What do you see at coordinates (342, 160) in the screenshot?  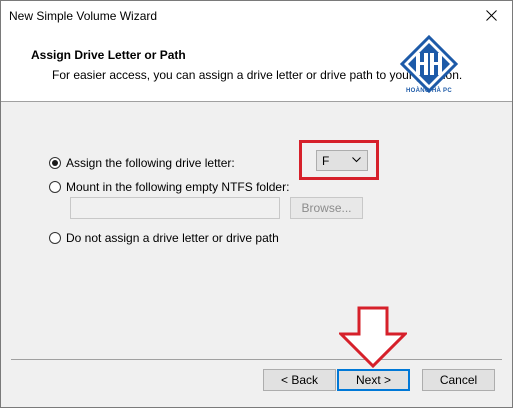 I see `drive-letter-select: F` at bounding box center [342, 160].